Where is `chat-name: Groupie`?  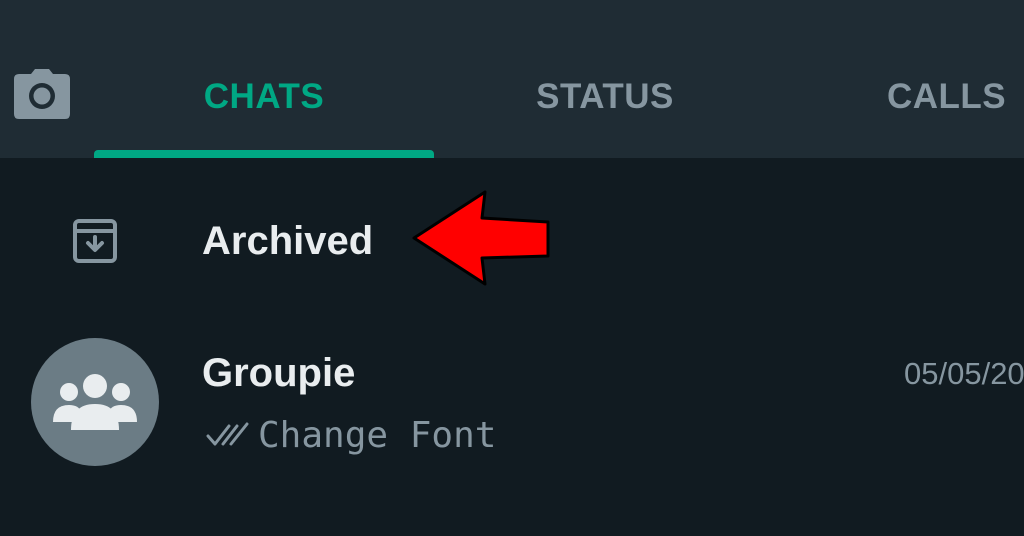 chat-name: Groupie is located at coordinates (279, 373).